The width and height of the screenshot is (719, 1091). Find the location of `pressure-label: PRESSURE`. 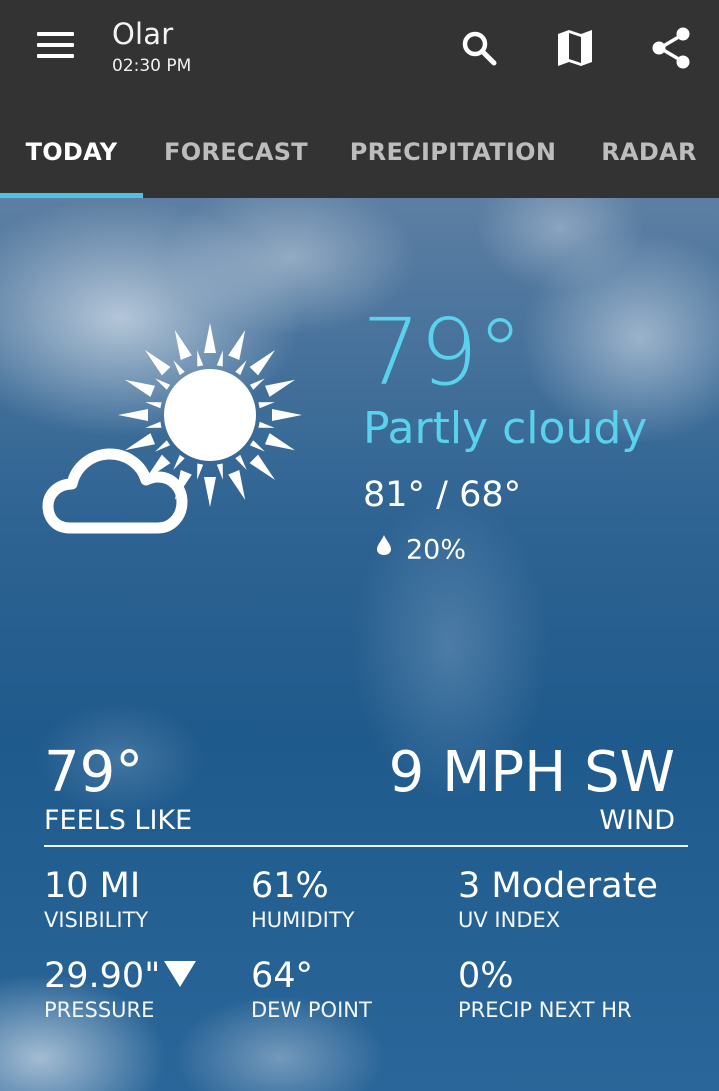

pressure-label: PRESSURE is located at coordinates (99, 1010).